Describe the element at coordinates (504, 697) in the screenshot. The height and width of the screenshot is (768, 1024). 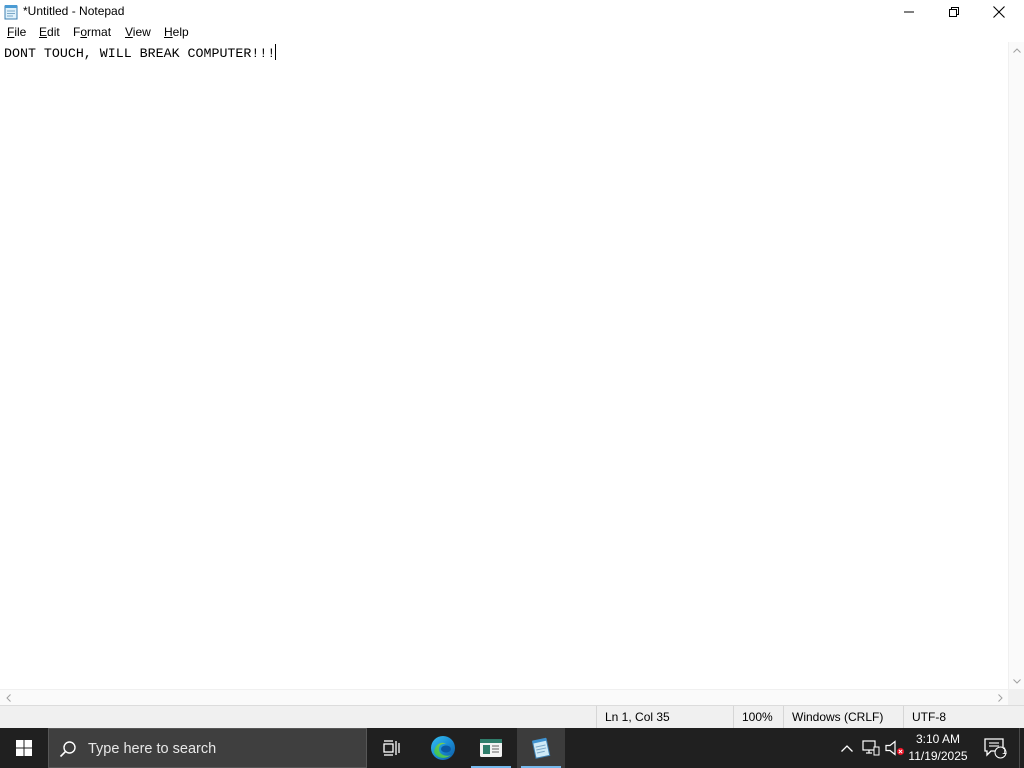
I see `horizontal-scrollbar` at that location.